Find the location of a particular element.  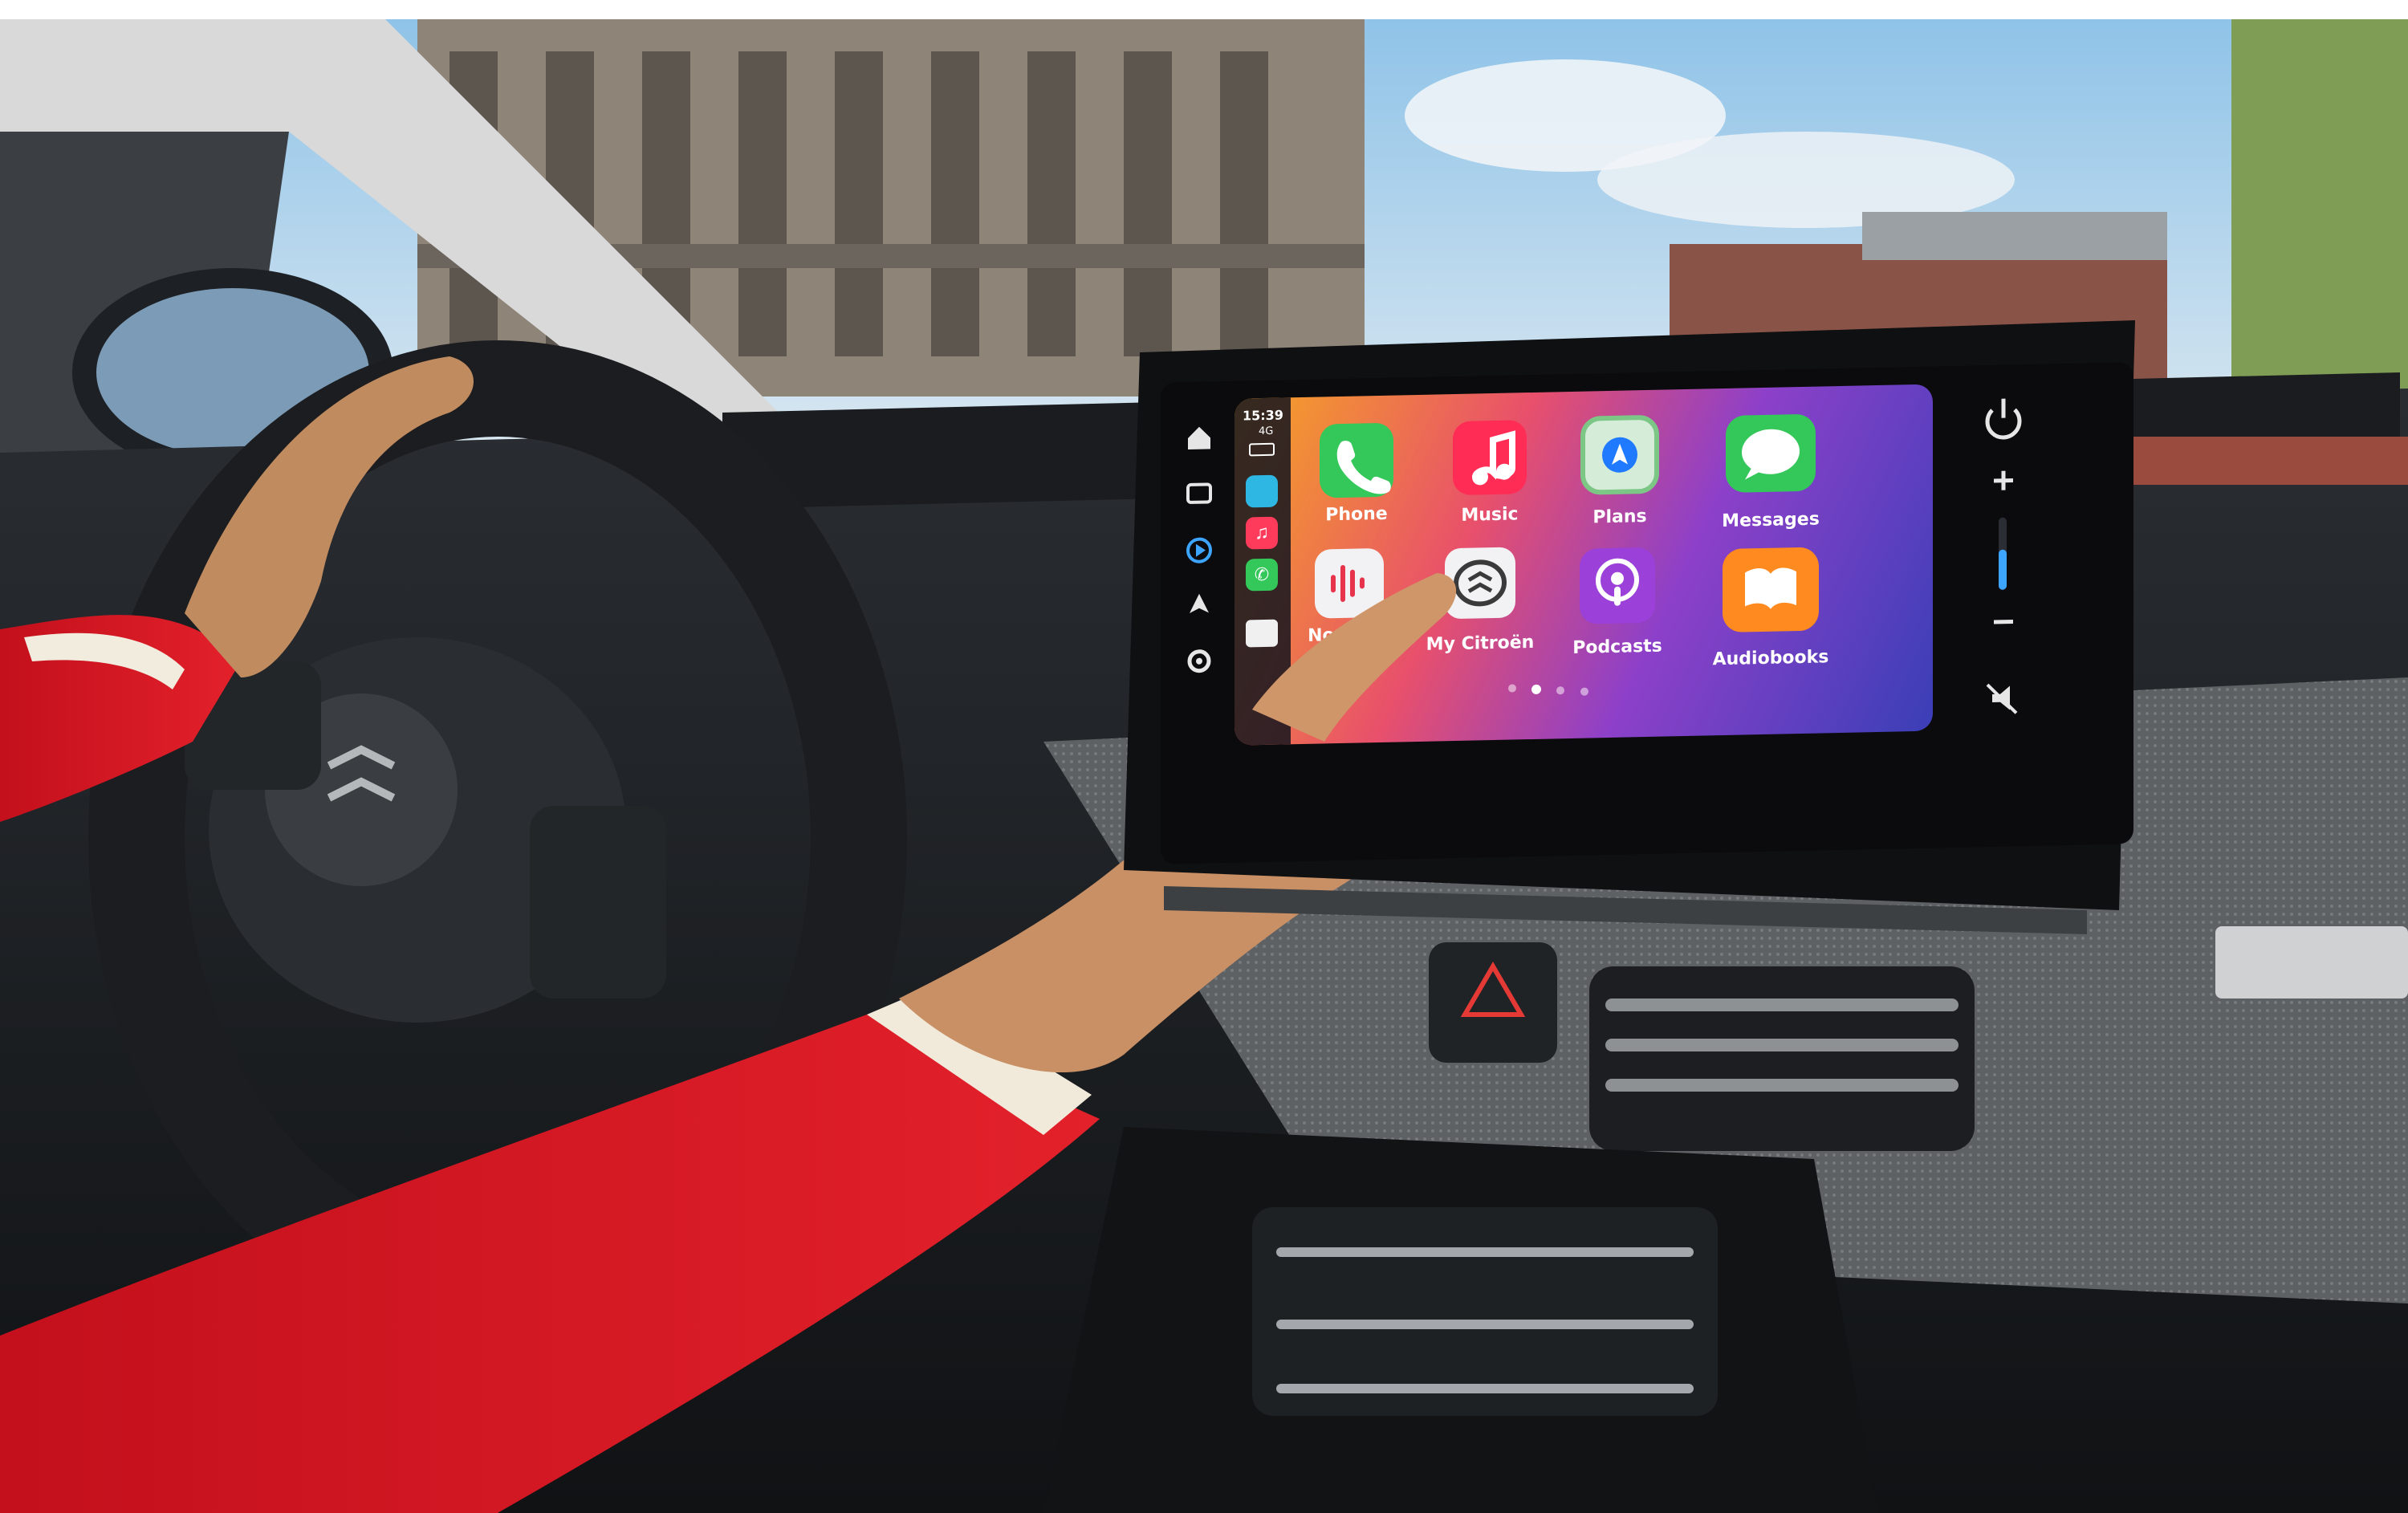

app-messages-label: Messages is located at coordinates (1771, 521).